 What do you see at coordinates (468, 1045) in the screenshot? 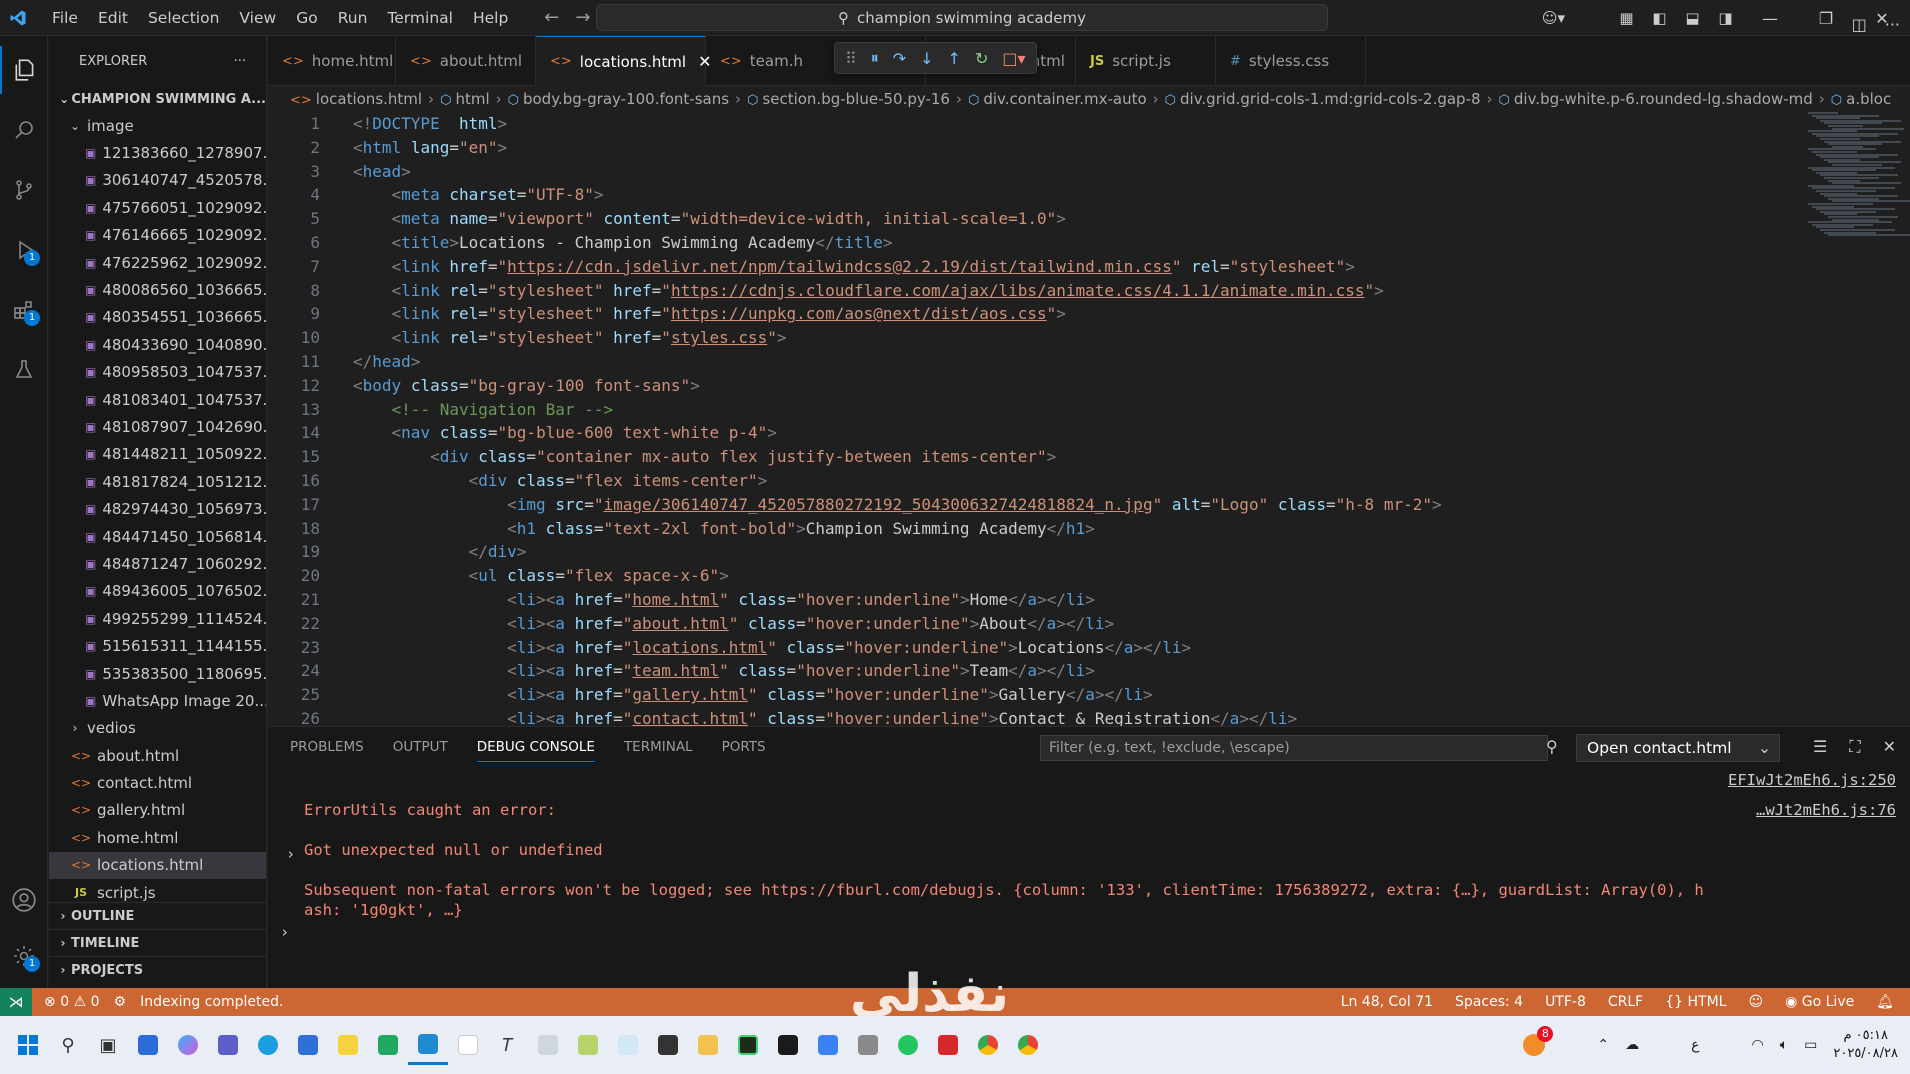
I see `w3-icon` at bounding box center [468, 1045].